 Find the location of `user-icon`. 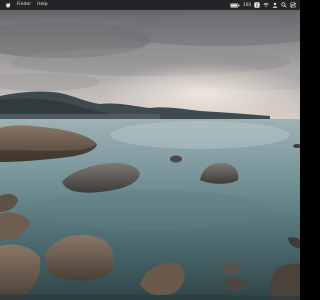

user-icon is located at coordinates (275, 5).